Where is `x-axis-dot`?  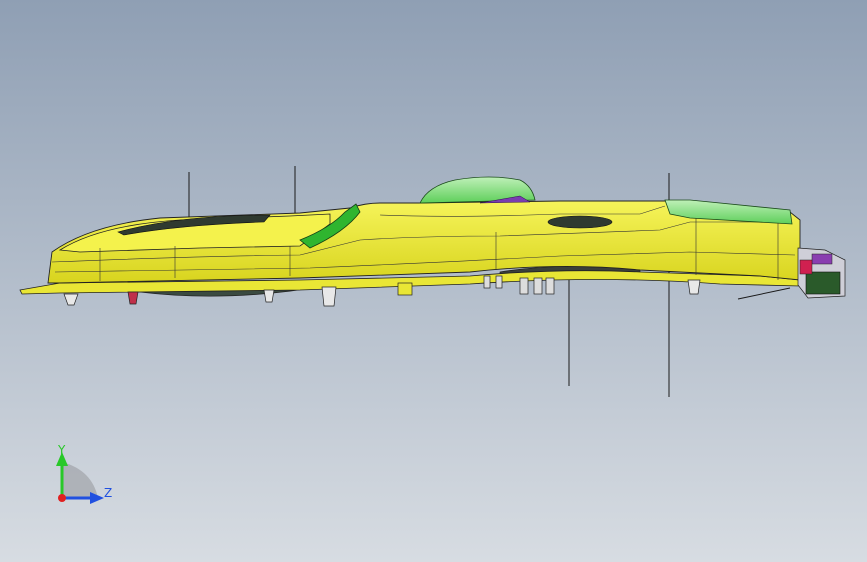
x-axis-dot is located at coordinates (62, 498).